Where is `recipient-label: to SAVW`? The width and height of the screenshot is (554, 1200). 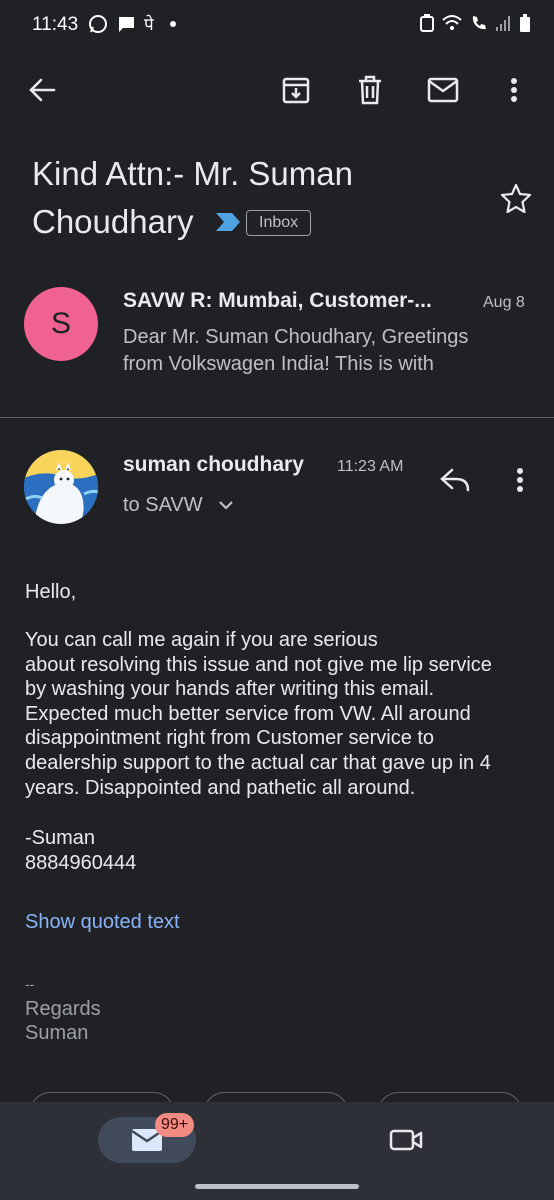
recipient-label: to SAVW is located at coordinates (163, 505).